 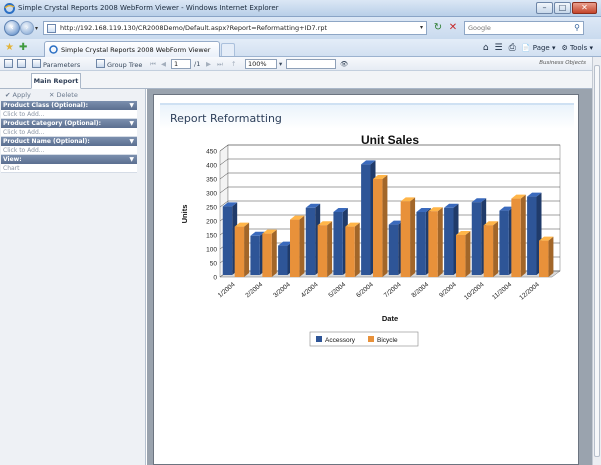 I want to click on url-dropdown-icon: ▾, so click(x=421, y=27).